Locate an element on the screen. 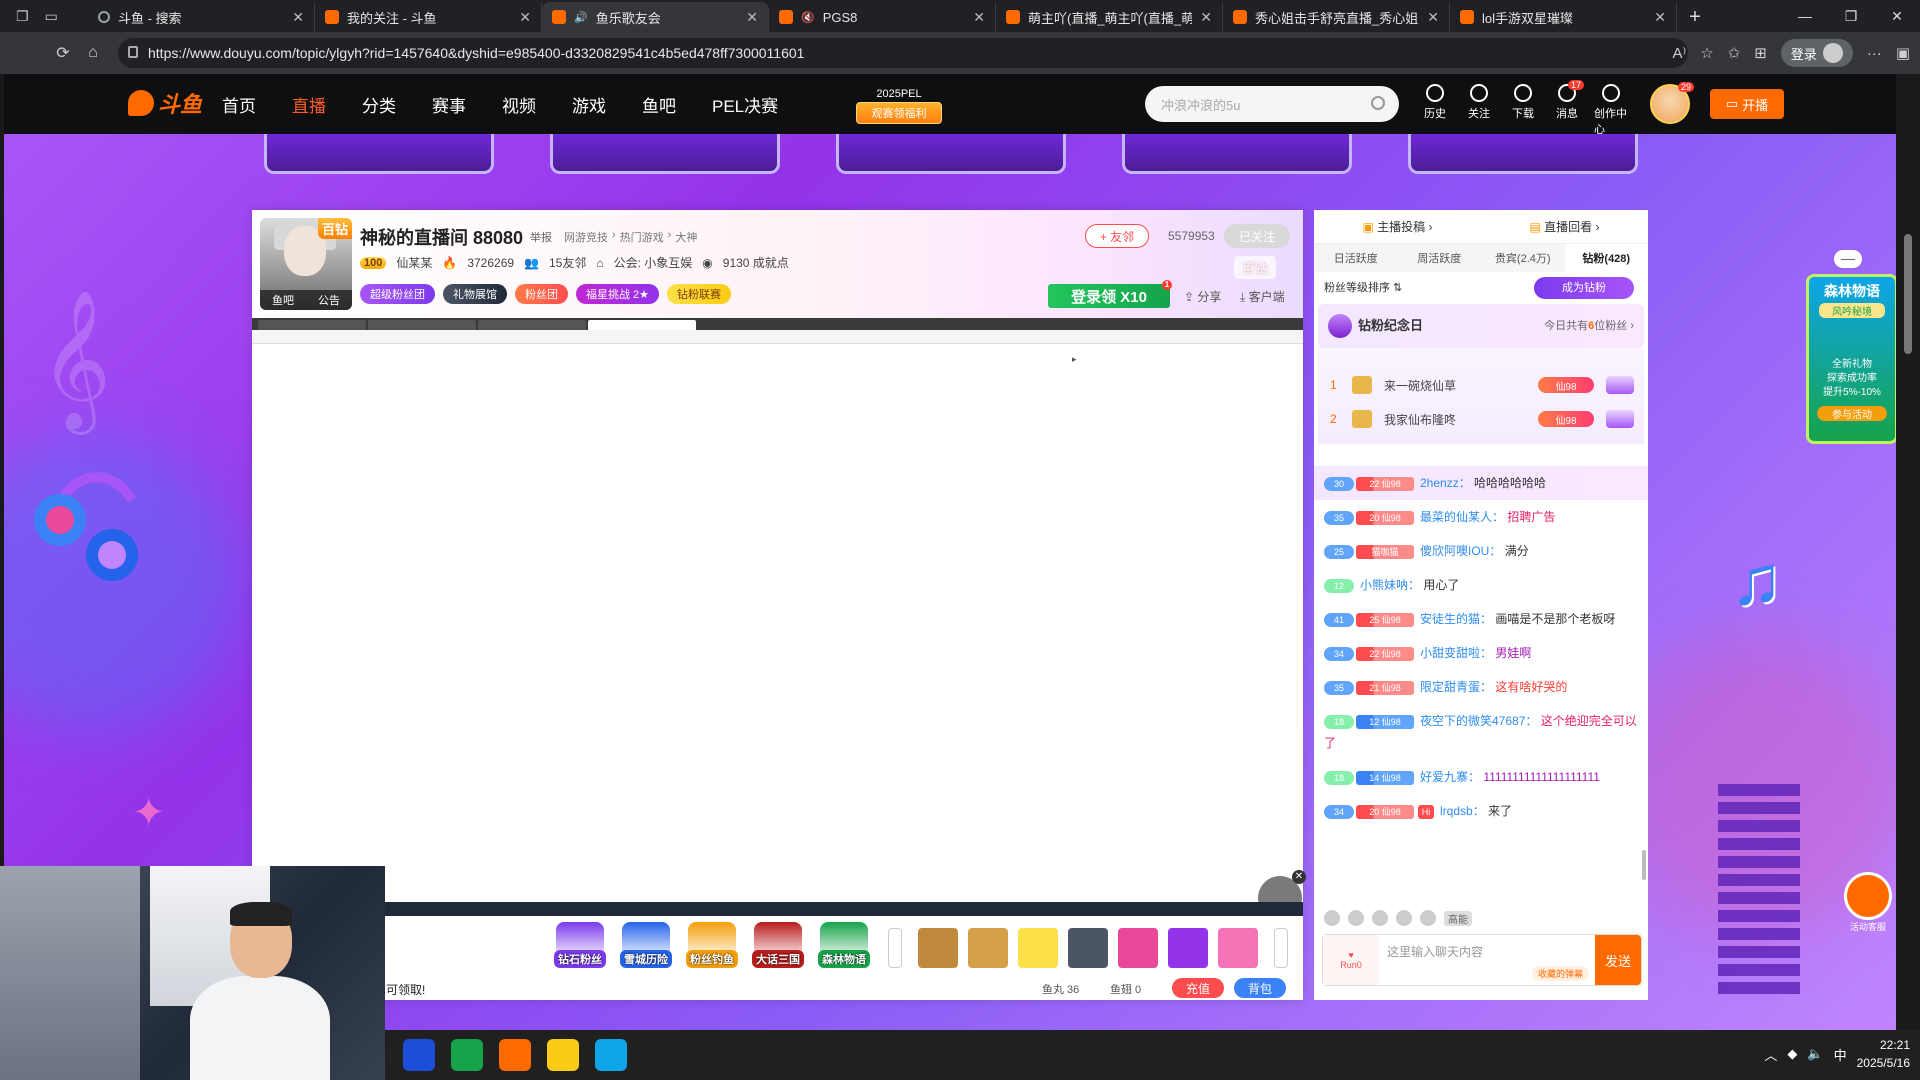 This screenshot has width=1920, height=1080. breadcrumb-item: 大神 is located at coordinates (686, 237).